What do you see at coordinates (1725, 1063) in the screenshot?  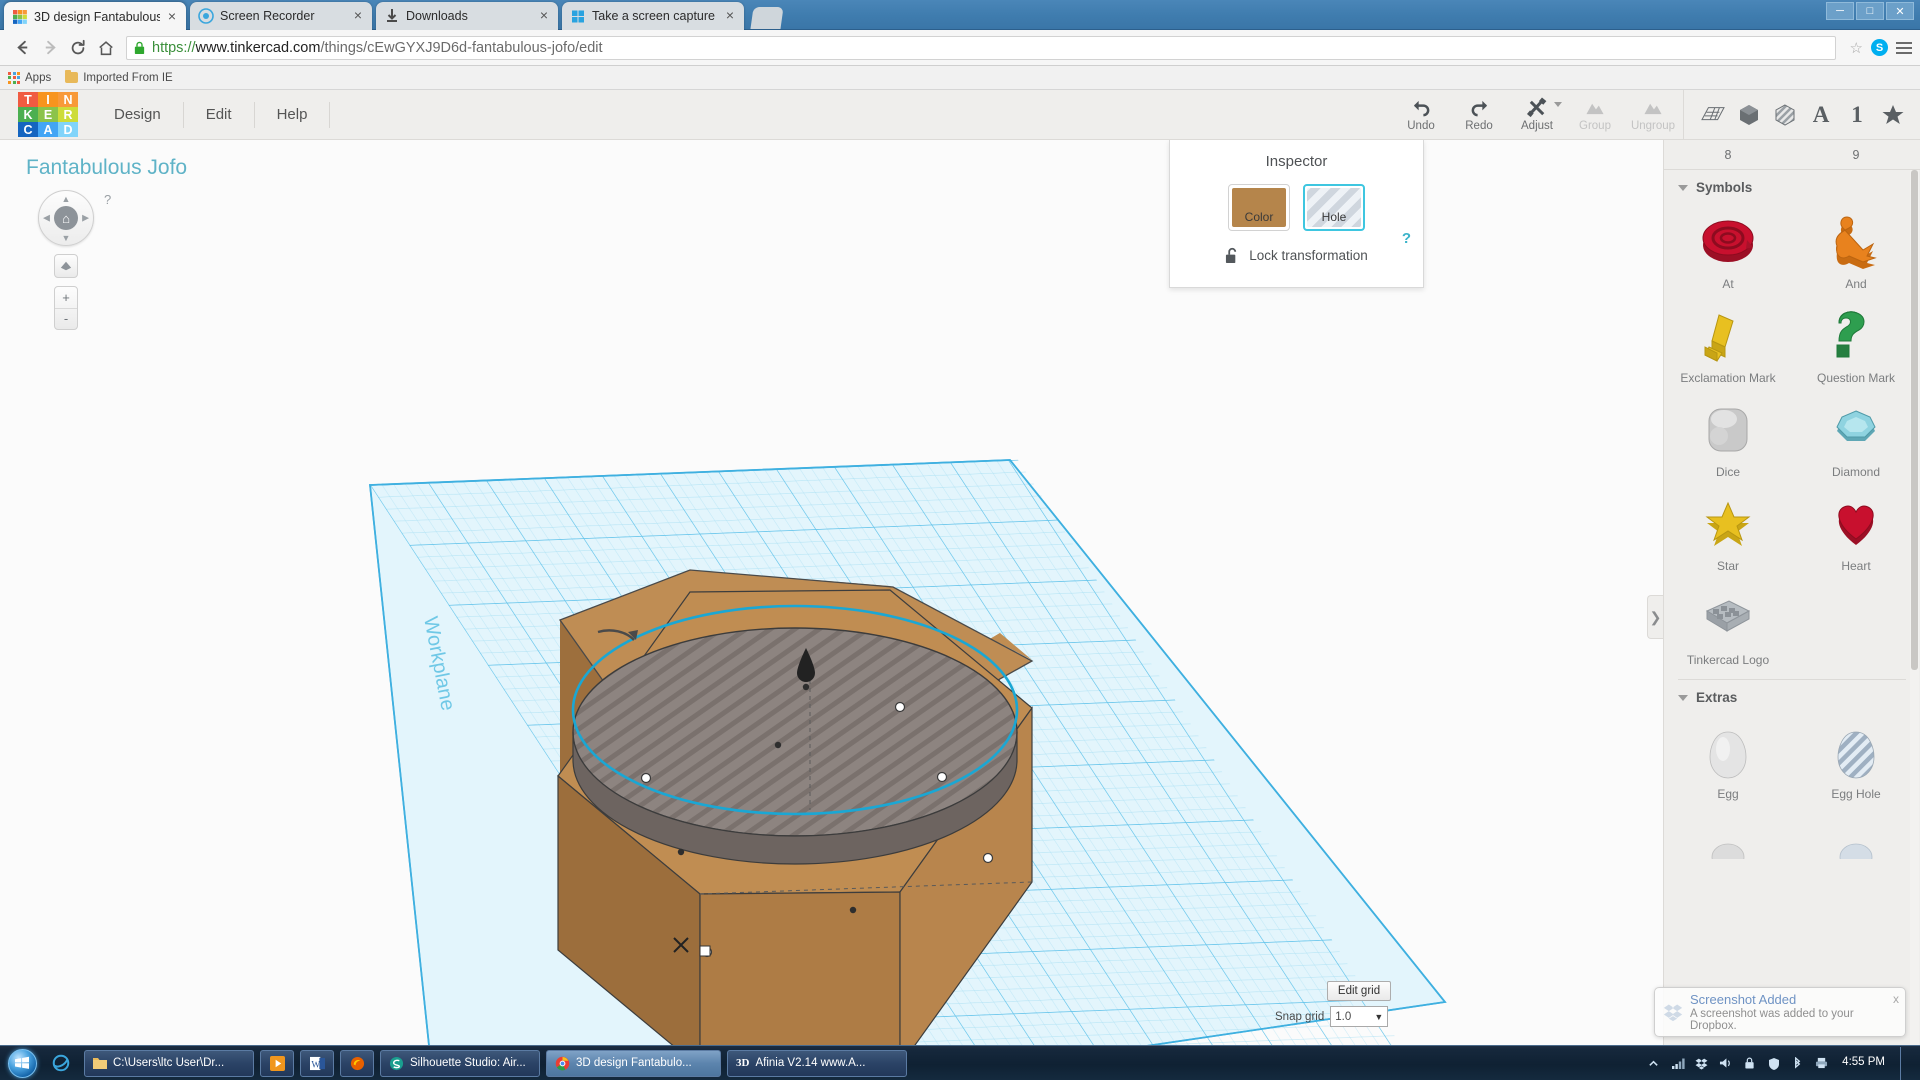 I see `speaker-icon` at bounding box center [1725, 1063].